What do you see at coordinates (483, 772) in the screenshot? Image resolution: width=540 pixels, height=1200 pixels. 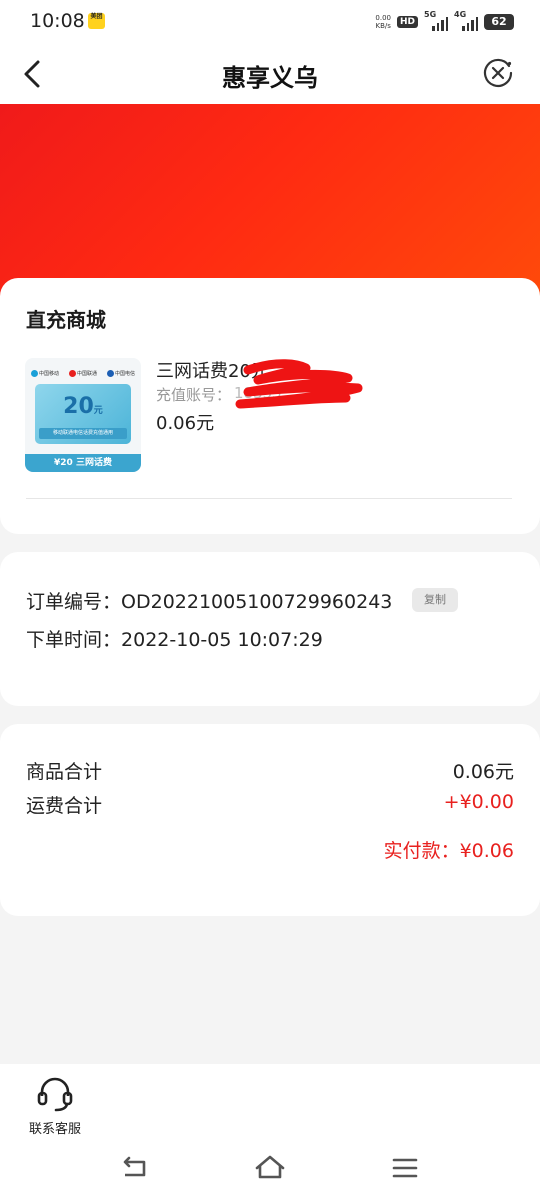 I see `goods-total-value: 0.06元` at bounding box center [483, 772].